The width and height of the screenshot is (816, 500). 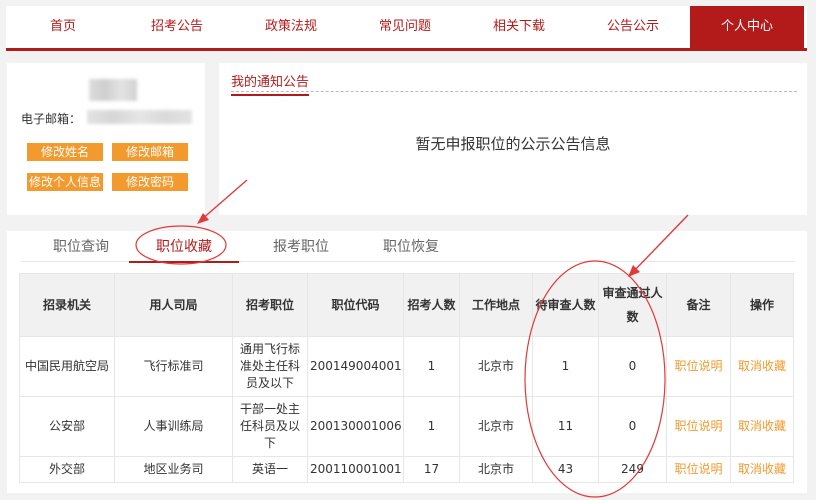 What do you see at coordinates (65, 152) in the screenshot?
I see `edit-name-button: 修改姓名` at bounding box center [65, 152].